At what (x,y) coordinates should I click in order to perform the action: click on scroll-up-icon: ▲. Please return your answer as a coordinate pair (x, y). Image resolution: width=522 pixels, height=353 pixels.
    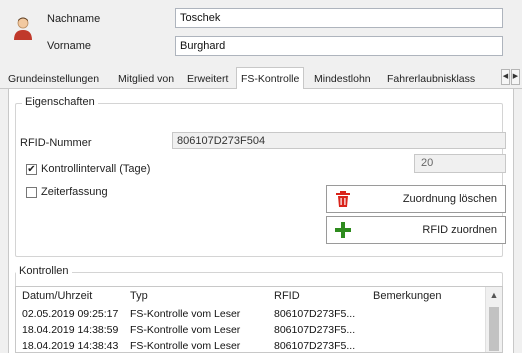
    Looking at the image, I should click on (494, 295).